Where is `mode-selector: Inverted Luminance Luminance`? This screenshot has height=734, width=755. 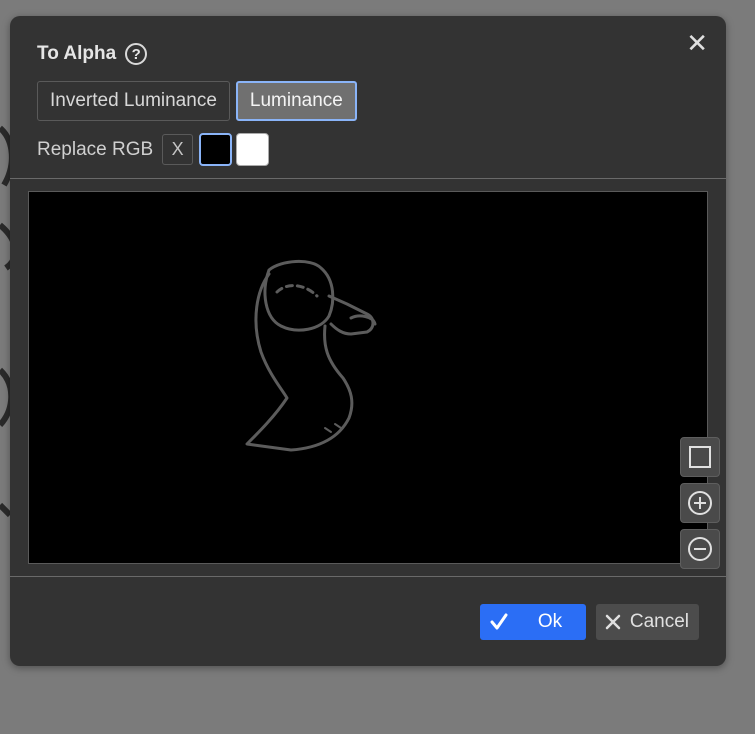 mode-selector: Inverted Luminance Luminance is located at coordinates (197, 101).